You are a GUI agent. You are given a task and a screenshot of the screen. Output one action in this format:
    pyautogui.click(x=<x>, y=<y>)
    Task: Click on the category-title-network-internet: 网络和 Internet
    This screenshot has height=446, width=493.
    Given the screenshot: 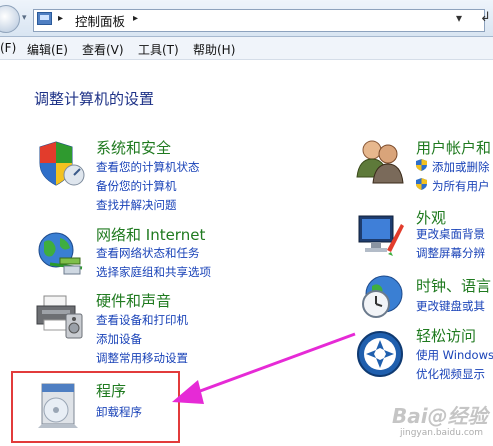 What is the action you would take?
    pyautogui.click(x=150, y=234)
    